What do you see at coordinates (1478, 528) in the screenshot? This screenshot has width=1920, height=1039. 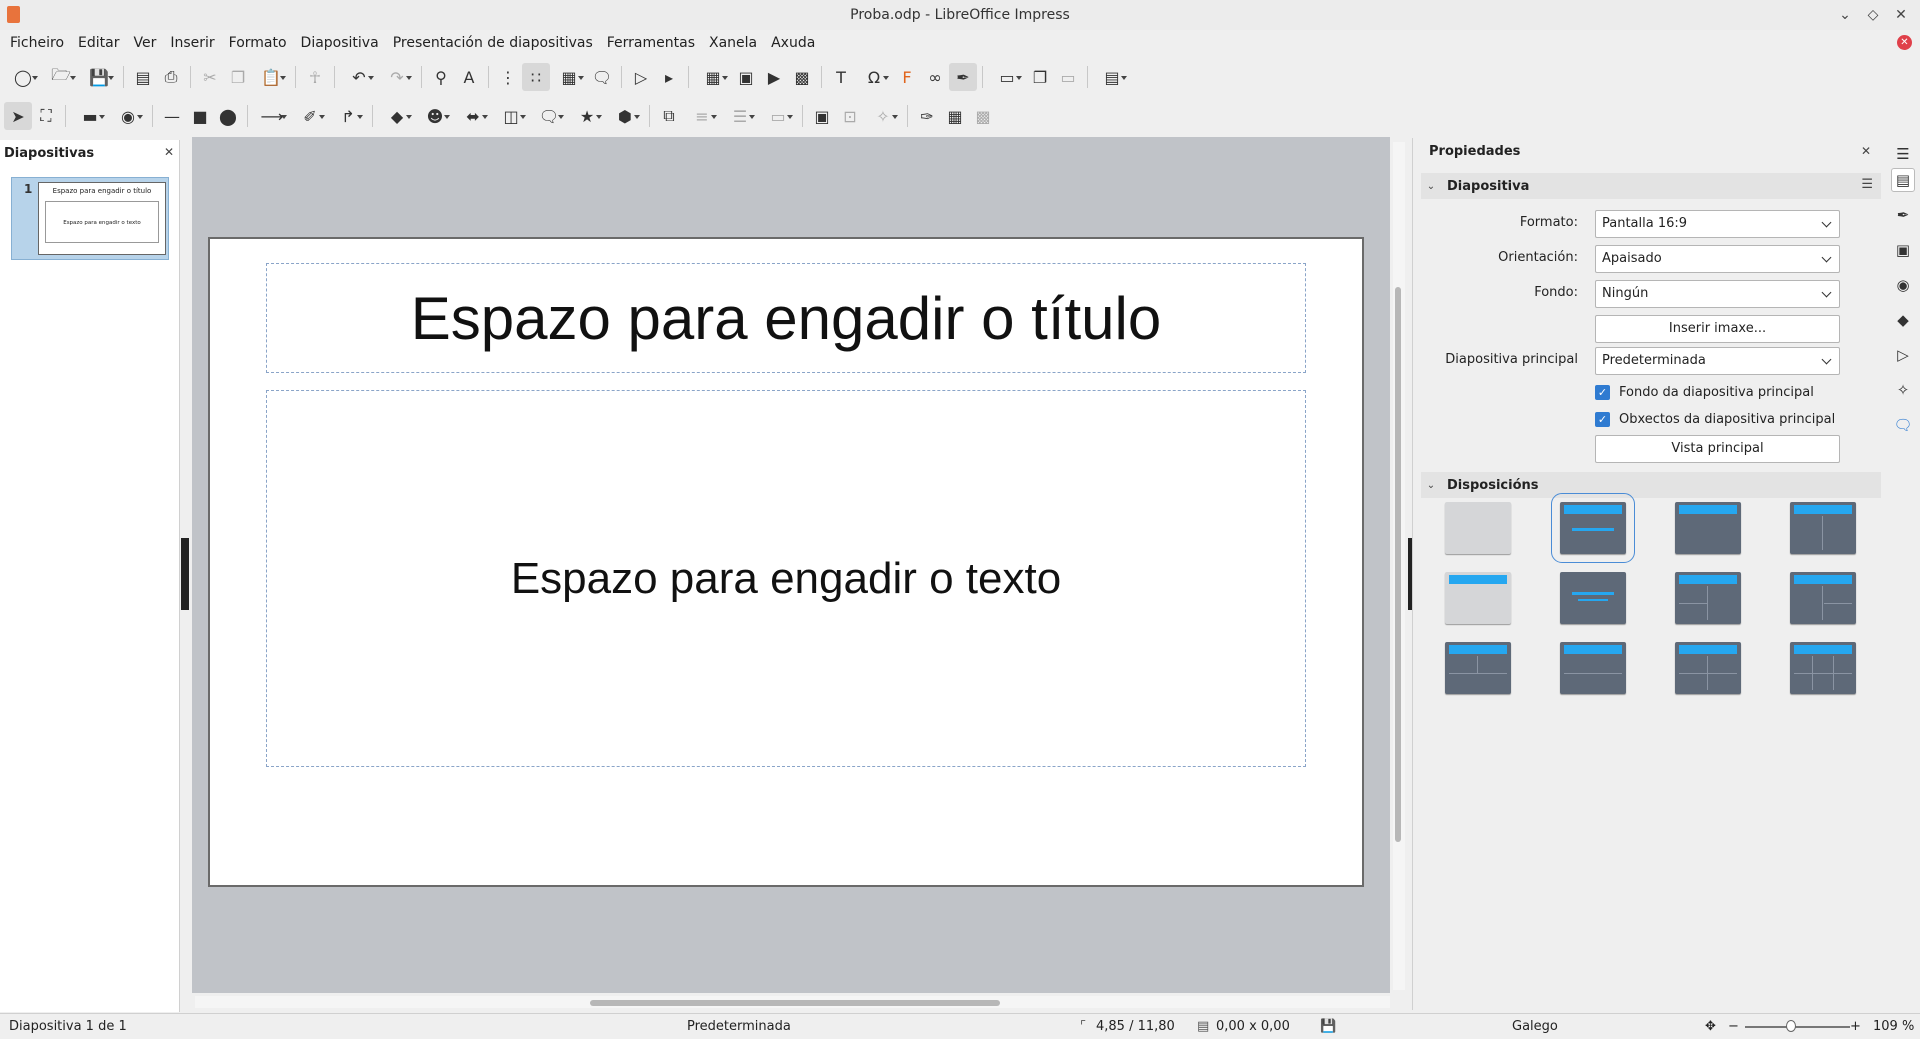 I see `layout-blank` at bounding box center [1478, 528].